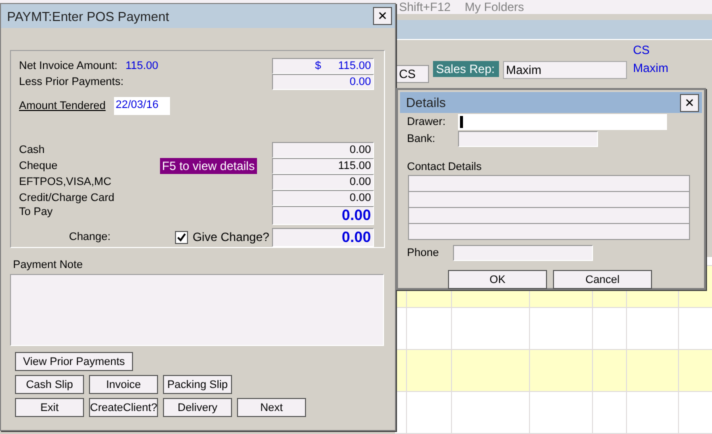 This screenshot has height=434, width=712. What do you see at coordinates (68, 66) in the screenshot?
I see `net-invoice-label: Net Invoice Amount:` at bounding box center [68, 66].